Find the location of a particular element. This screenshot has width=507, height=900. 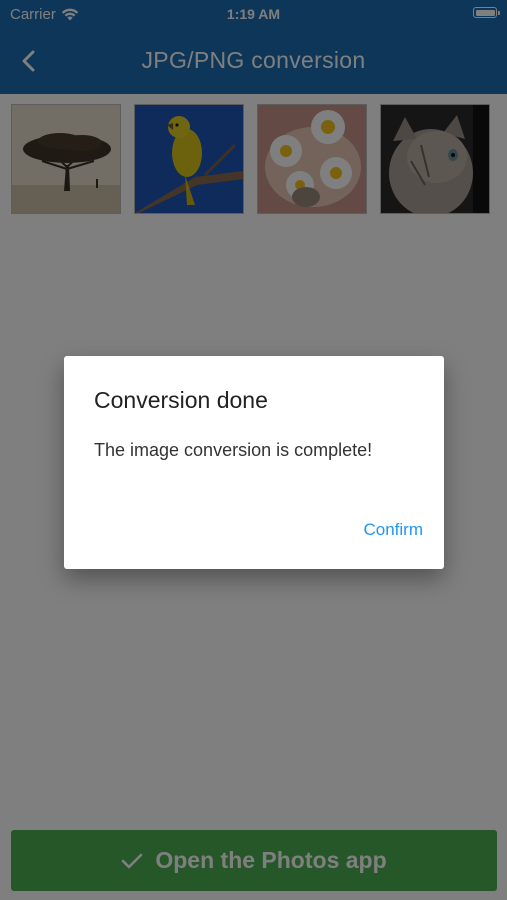

dialog-message: The image conversion is complete! is located at coordinates (233, 450).